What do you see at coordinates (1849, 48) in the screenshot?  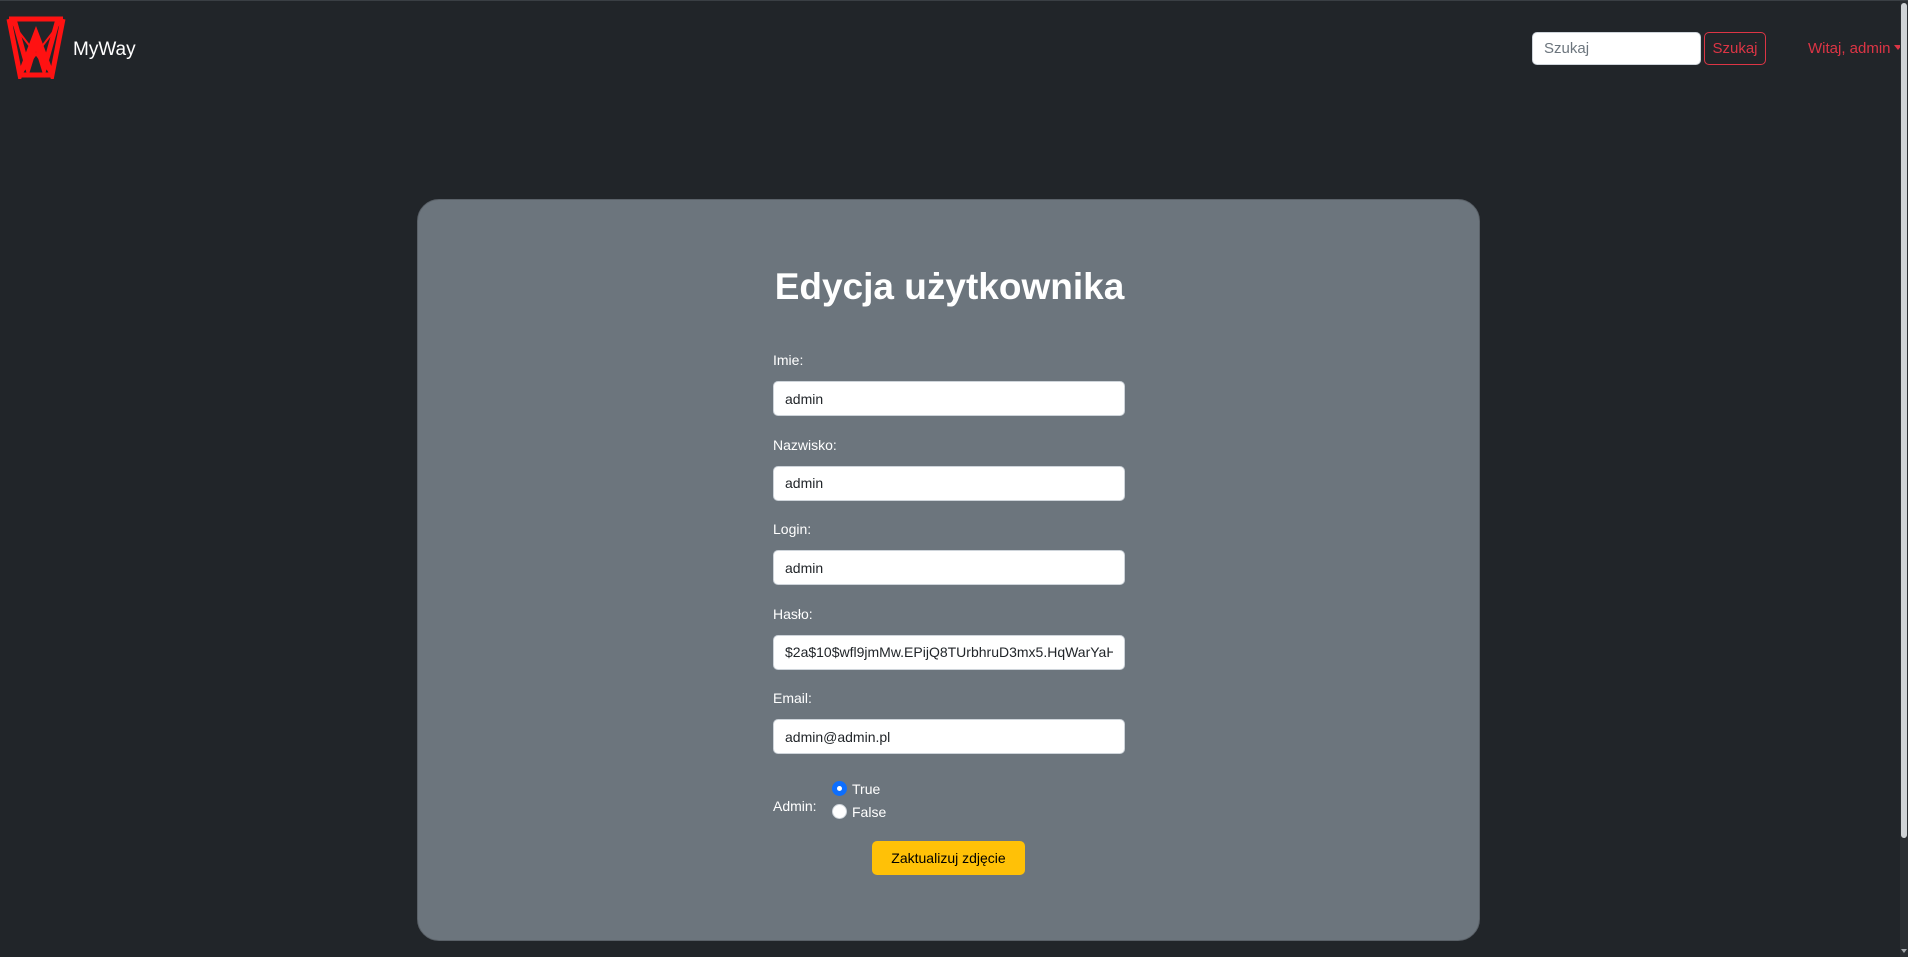 I see `user-menu-label: Witaj, admin` at bounding box center [1849, 48].